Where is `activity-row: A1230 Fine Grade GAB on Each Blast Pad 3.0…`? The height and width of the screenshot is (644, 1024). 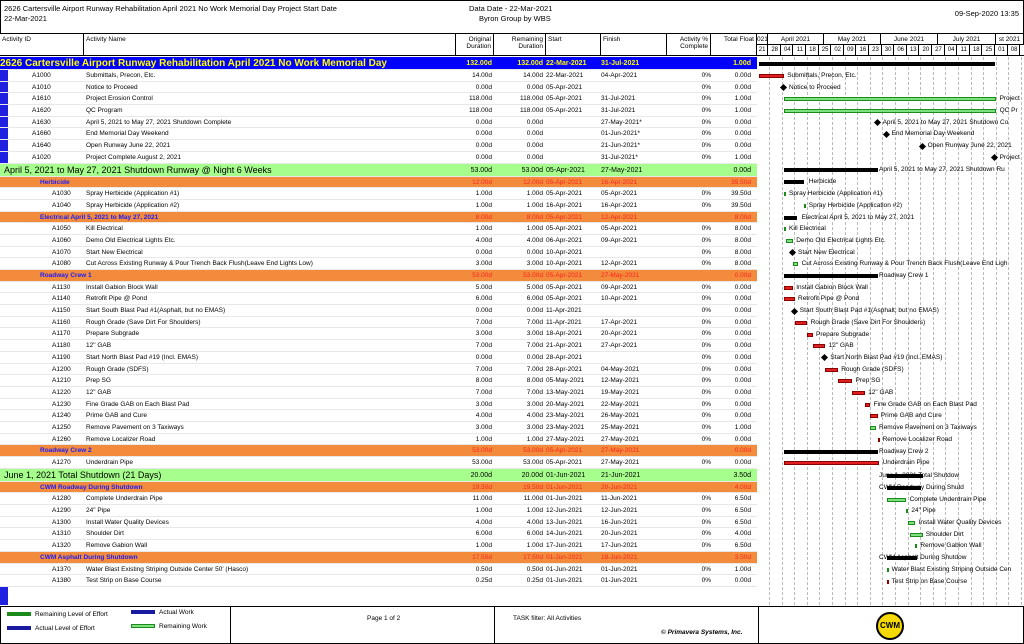 activity-row: A1230 Fine Grade GAB on Each Blast Pad 3.0… is located at coordinates (378, 404).